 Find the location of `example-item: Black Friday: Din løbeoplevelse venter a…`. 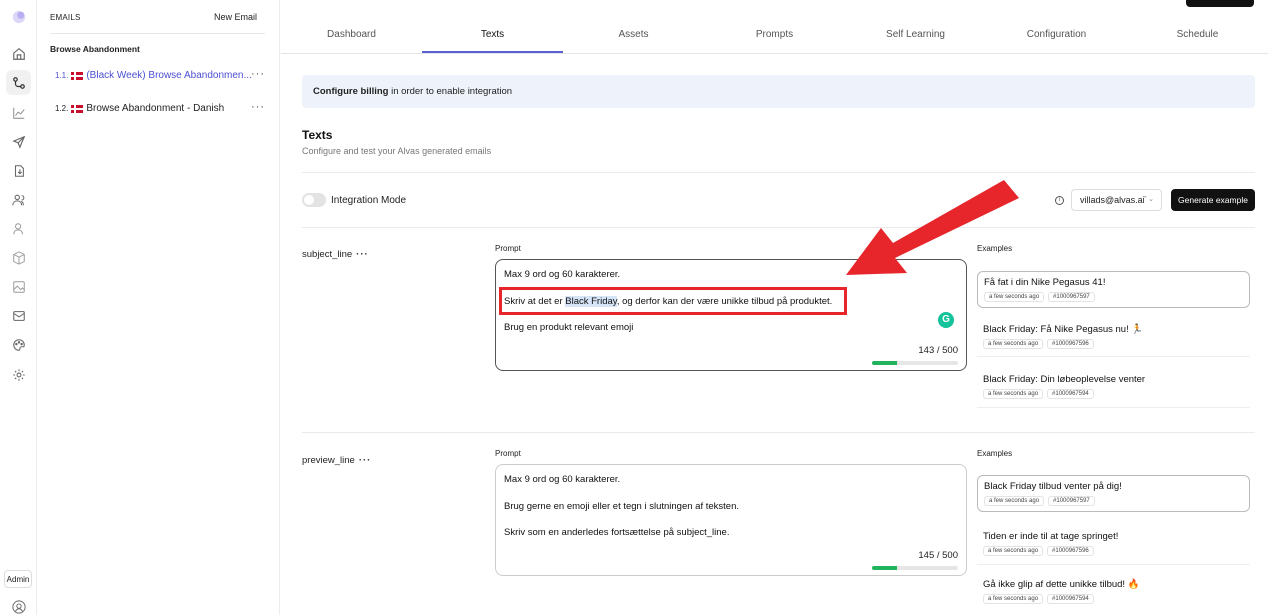

example-item: Black Friday: Din løbeoplevelse venter a… is located at coordinates (1113, 387).